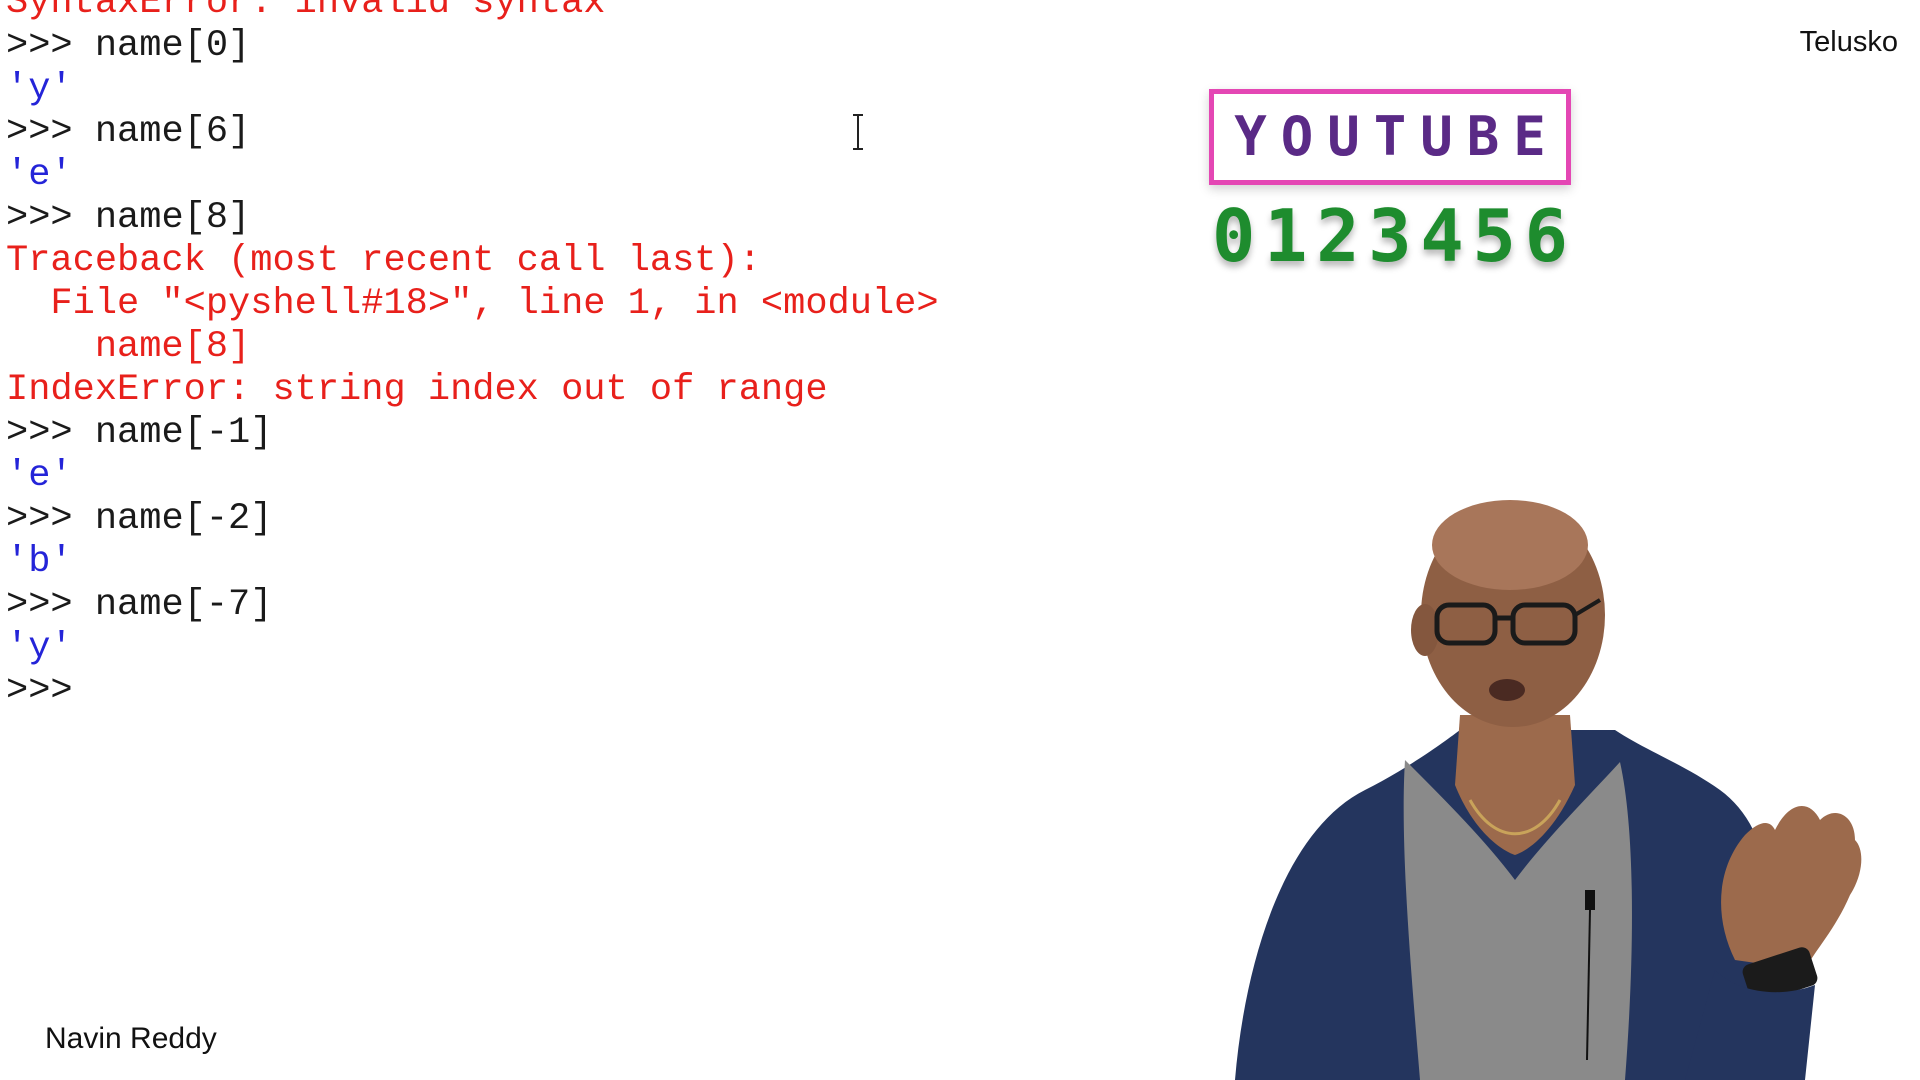 The width and height of the screenshot is (1920, 1080). Describe the element at coordinates (1442, 236) in the screenshot. I see `index-digit: 4` at that location.